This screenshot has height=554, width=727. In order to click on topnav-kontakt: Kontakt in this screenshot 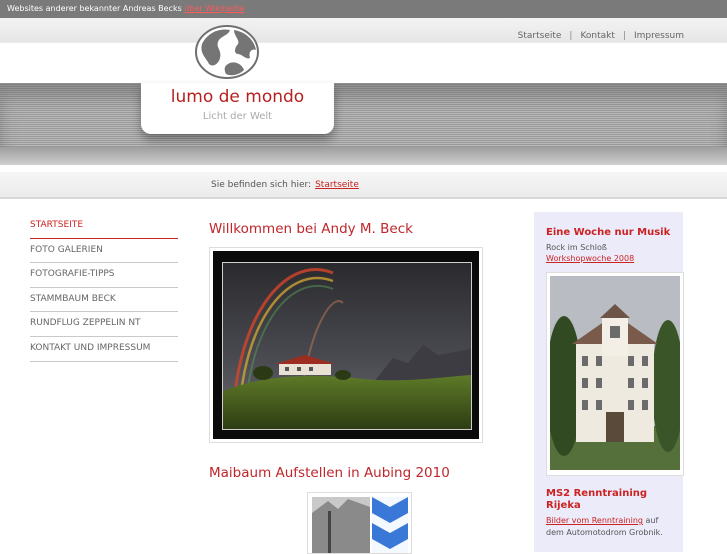, I will do `click(597, 36)`.